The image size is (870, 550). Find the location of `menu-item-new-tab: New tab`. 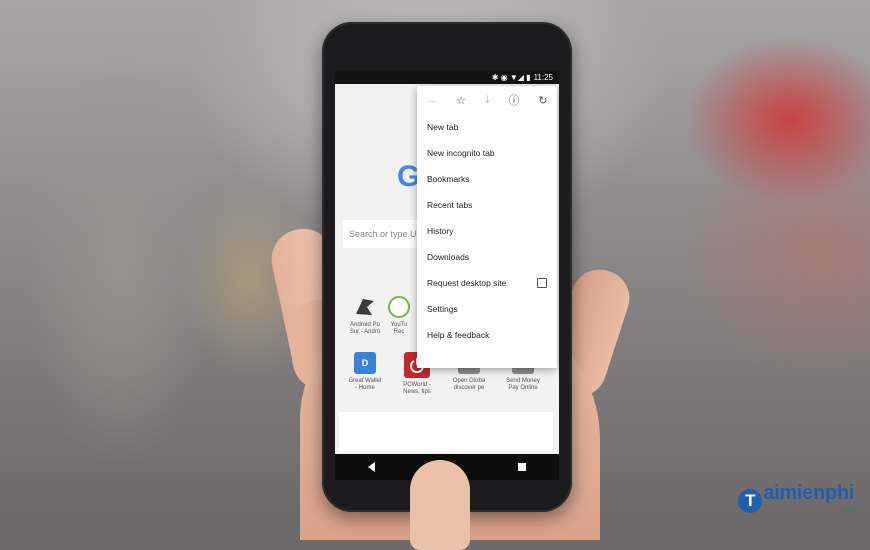

menu-item-new-tab: New tab is located at coordinates (487, 127).